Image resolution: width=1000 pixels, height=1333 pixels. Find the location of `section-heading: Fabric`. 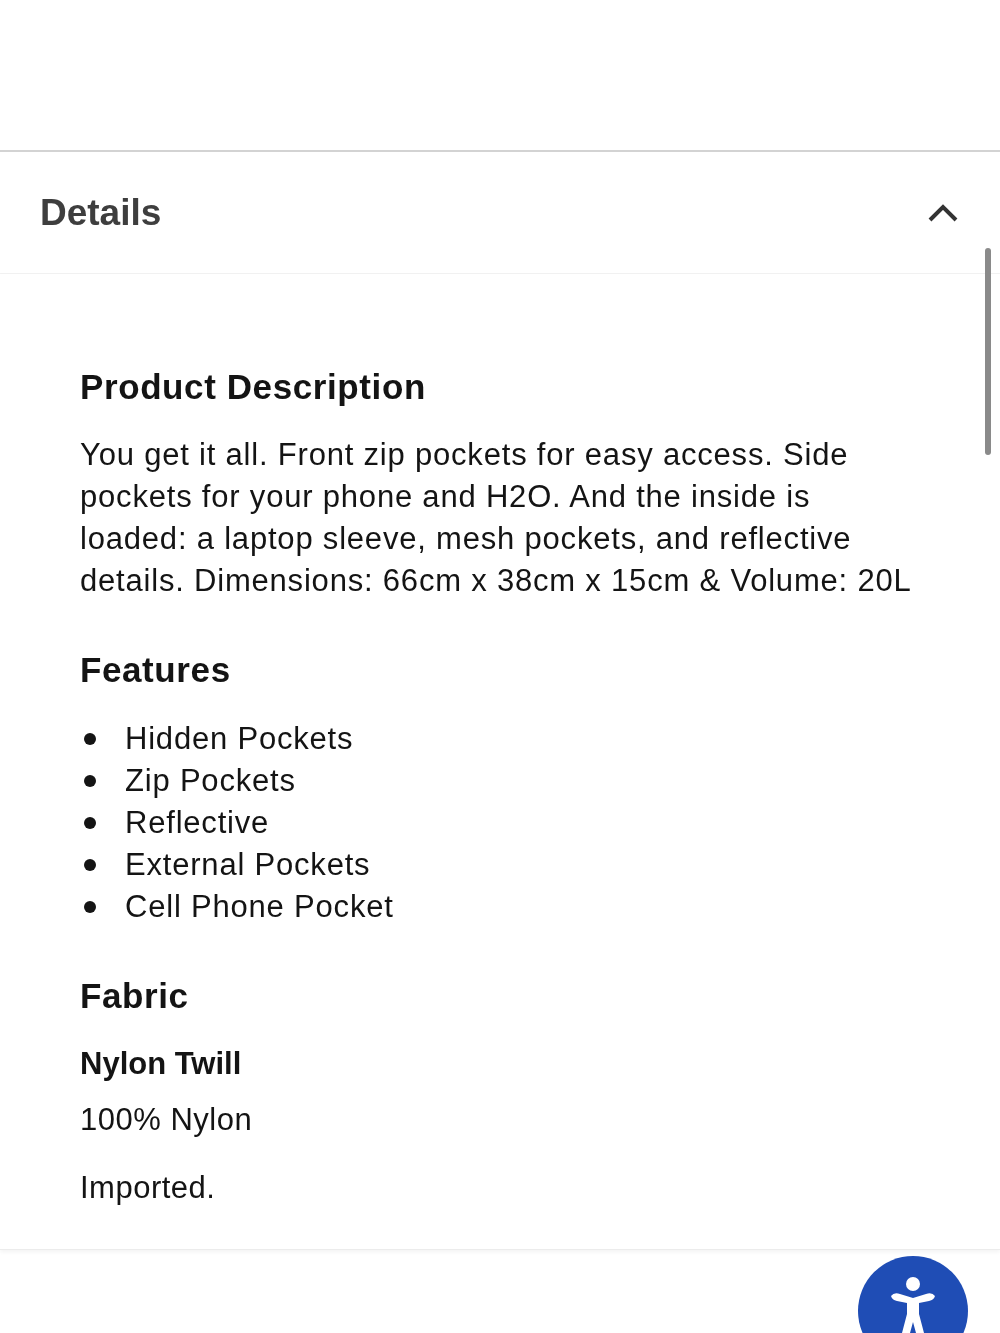

section-heading: Fabric is located at coordinates (135, 996).